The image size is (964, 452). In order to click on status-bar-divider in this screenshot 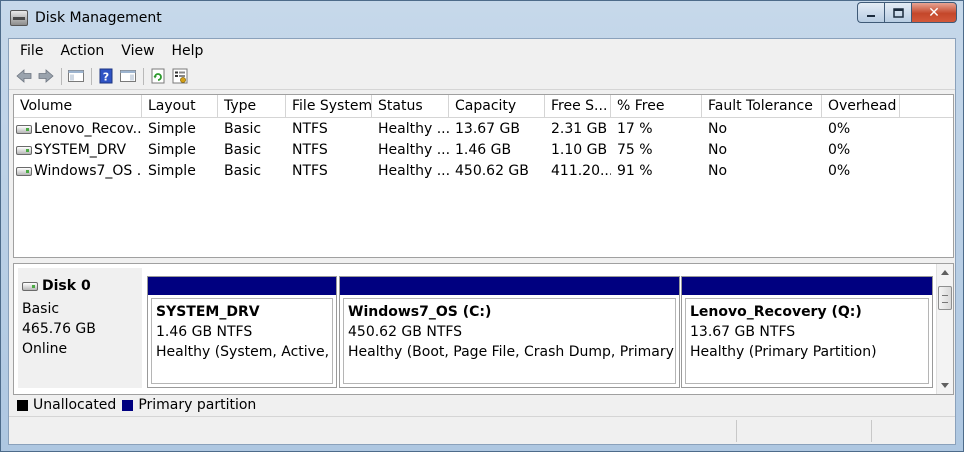, I will do `click(736, 431)`.